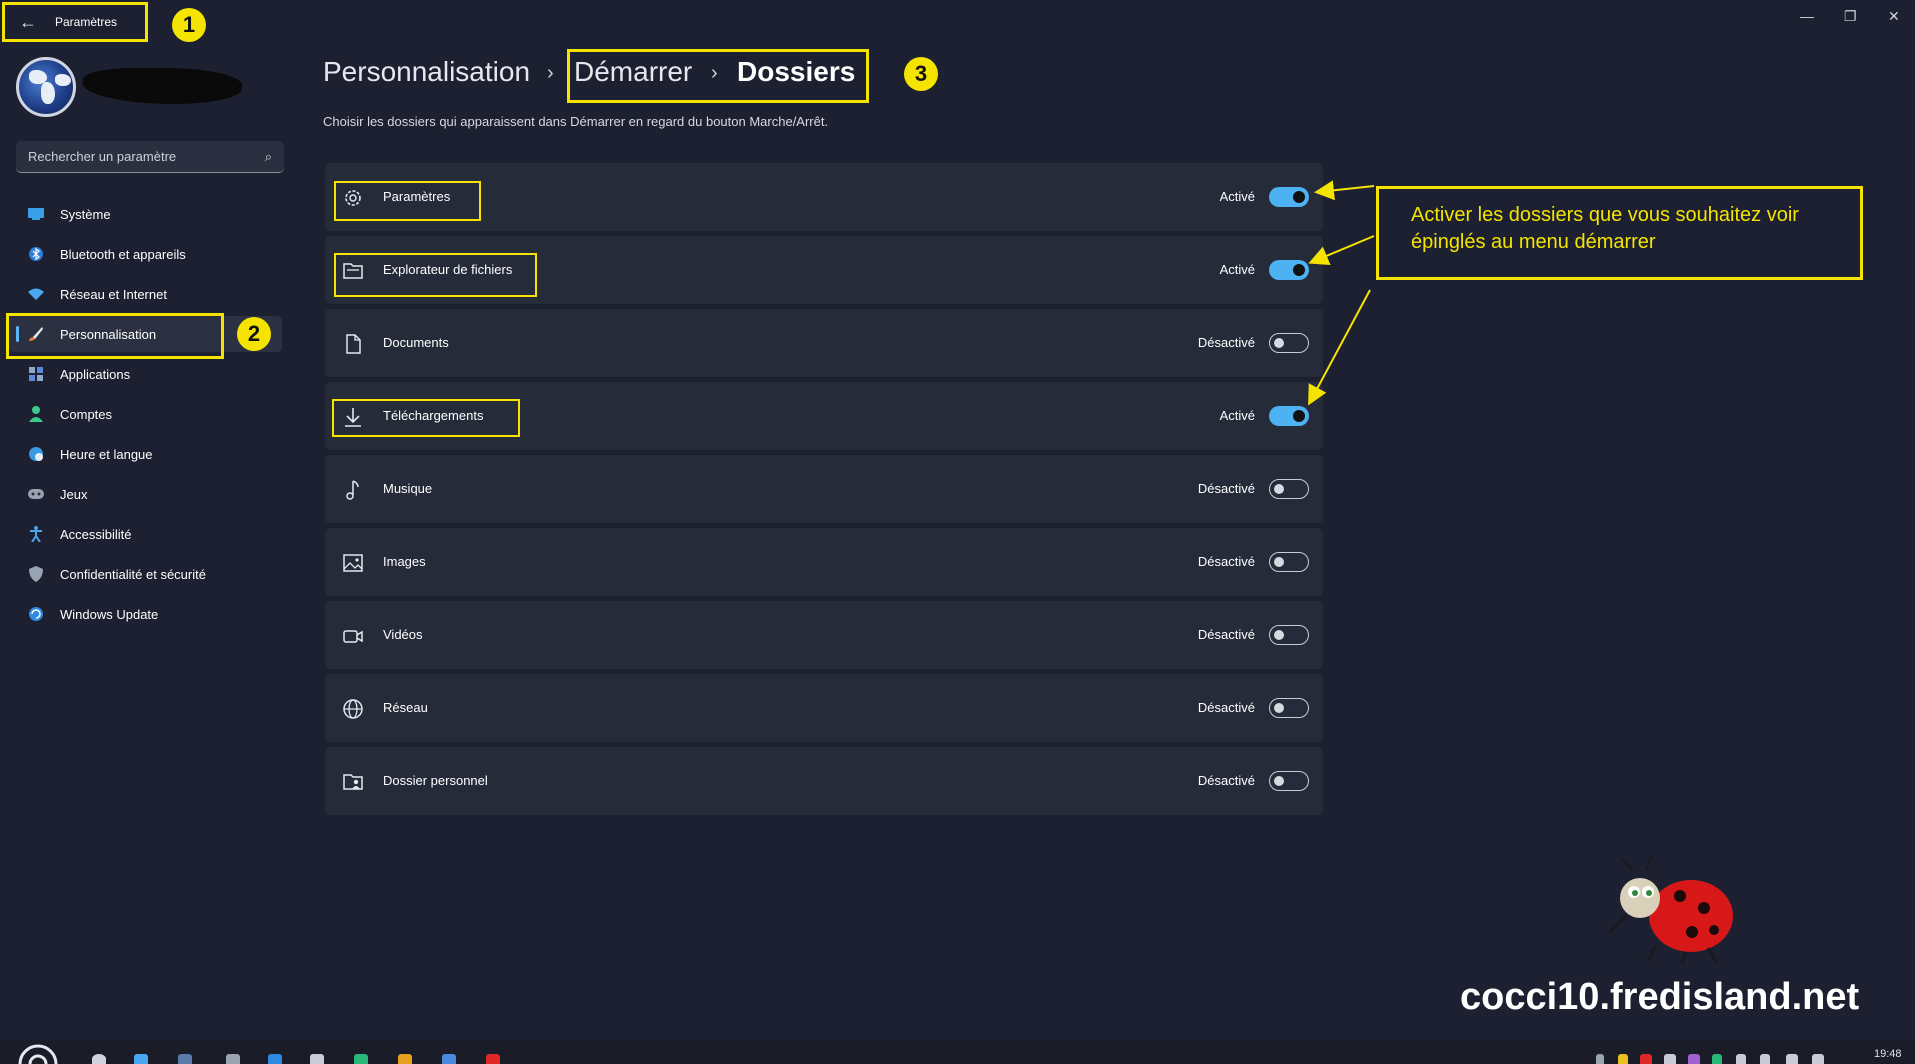  Describe the element at coordinates (1660, 997) in the screenshot. I see `watermark-site: cocci10.fredisland.net` at that location.